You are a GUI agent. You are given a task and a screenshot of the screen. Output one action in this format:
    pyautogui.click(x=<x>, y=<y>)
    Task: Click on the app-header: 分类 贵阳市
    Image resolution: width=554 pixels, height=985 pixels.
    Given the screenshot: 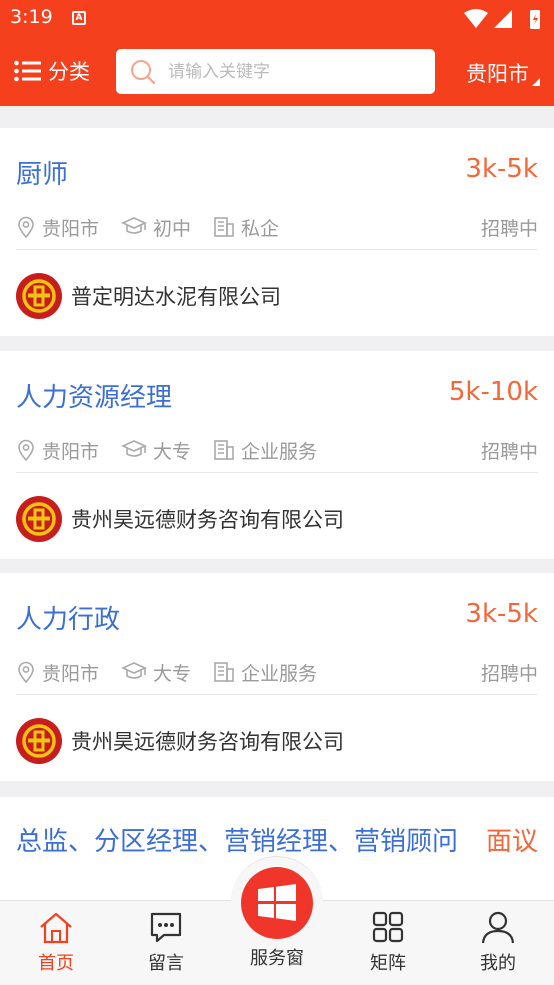 What is the action you would take?
    pyautogui.click(x=277, y=72)
    